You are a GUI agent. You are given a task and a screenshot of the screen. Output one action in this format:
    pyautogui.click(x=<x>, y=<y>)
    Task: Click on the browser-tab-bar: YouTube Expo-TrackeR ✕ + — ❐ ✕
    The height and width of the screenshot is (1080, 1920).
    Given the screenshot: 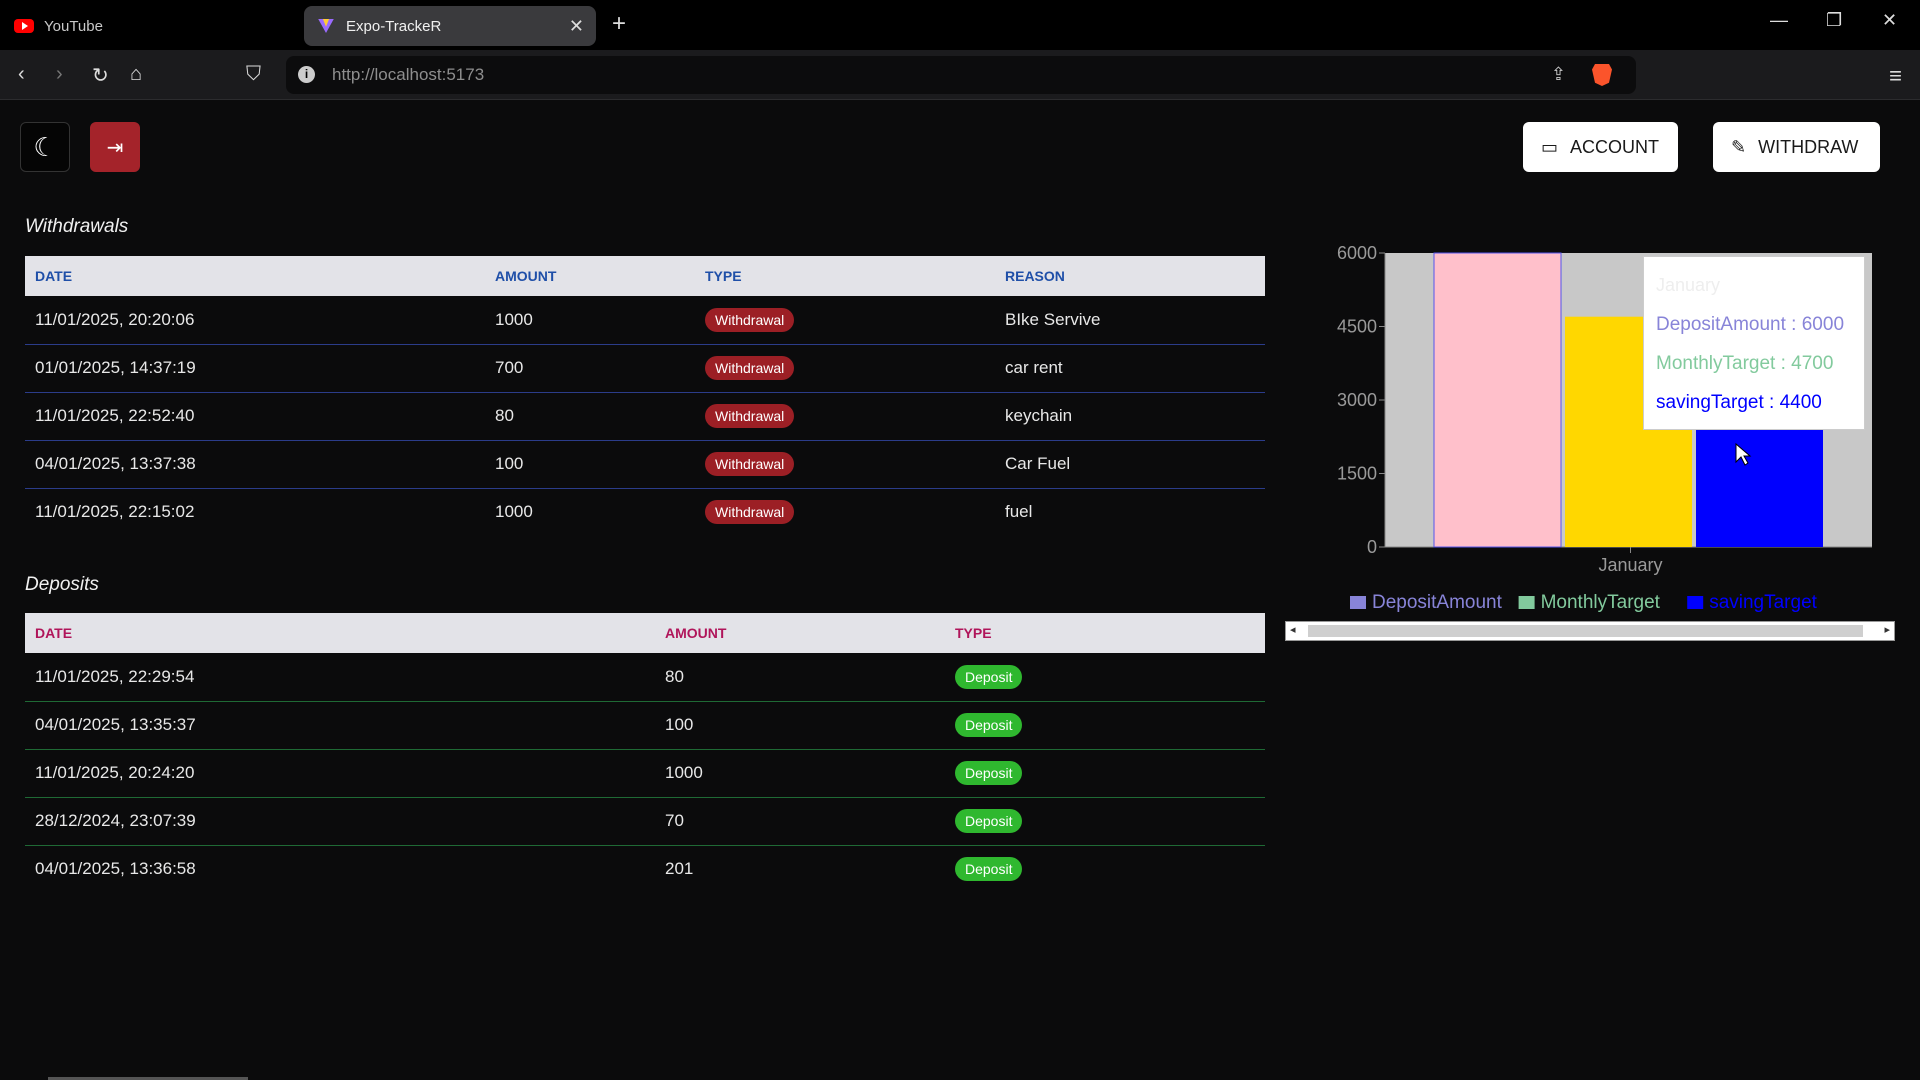 What is the action you would take?
    pyautogui.click(x=960, y=25)
    